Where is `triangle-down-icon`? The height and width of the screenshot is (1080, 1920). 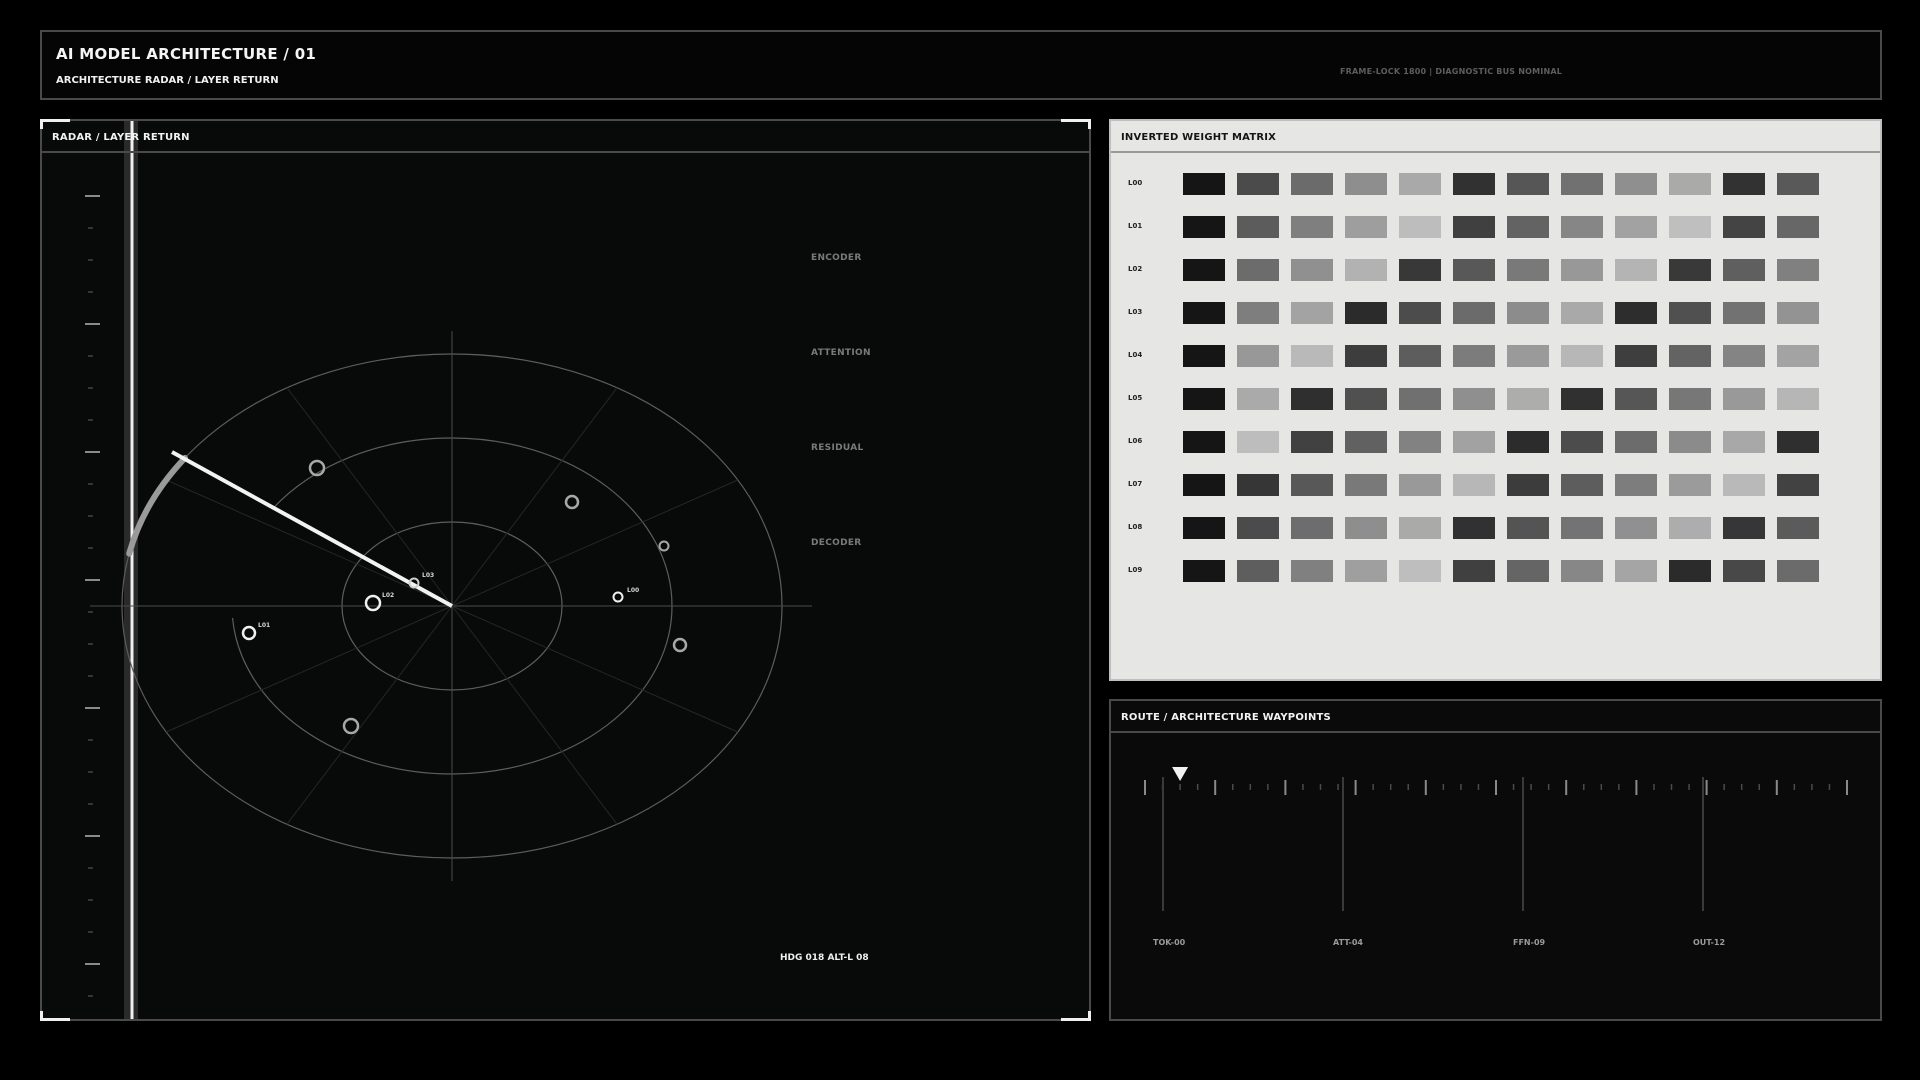 triangle-down-icon is located at coordinates (1180, 774).